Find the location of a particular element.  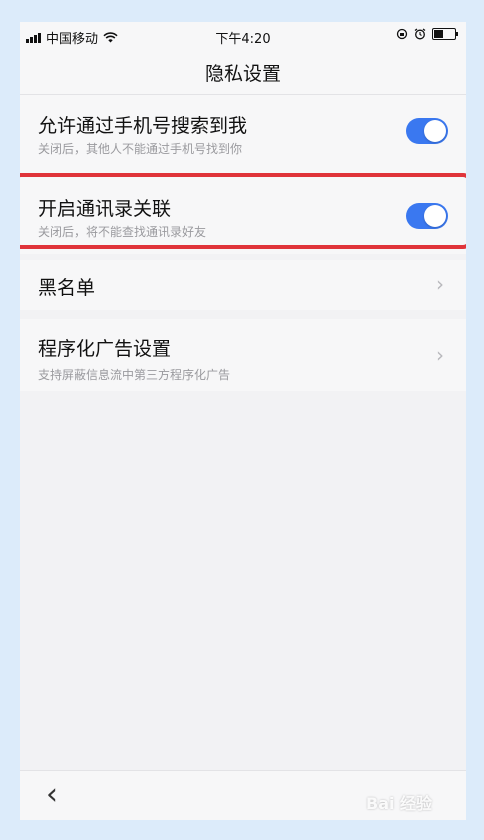

watermark-logo: Bai 经验 is located at coordinates (399, 803).